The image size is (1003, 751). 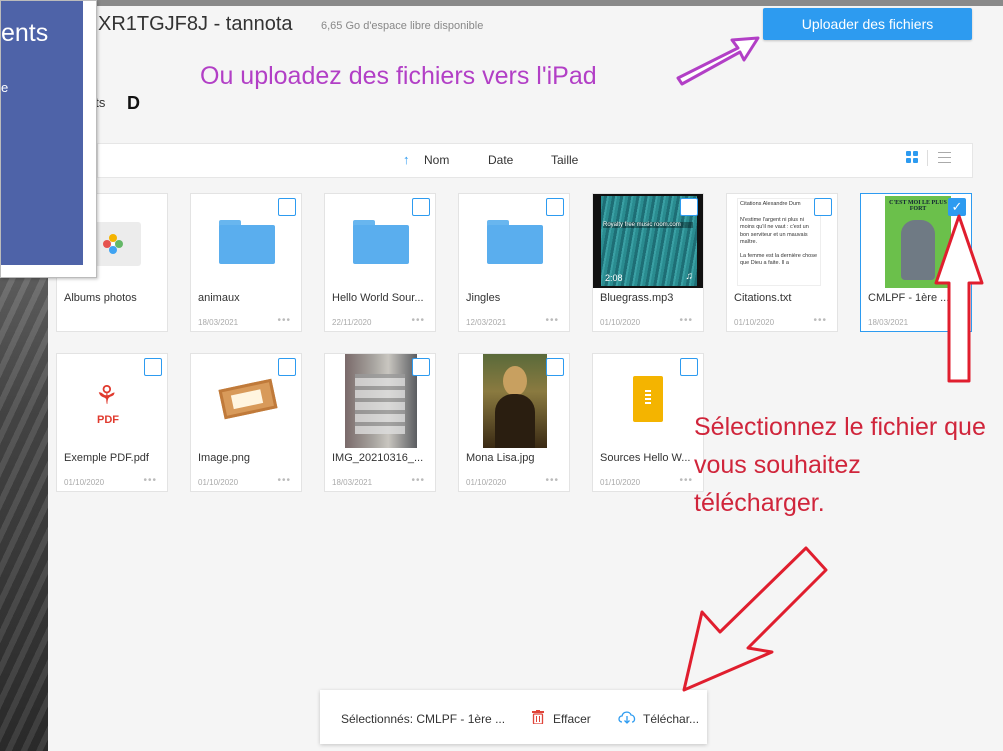 What do you see at coordinates (648, 225) in the screenshot?
I see `album-art-caption: Royalty free music room.com` at bounding box center [648, 225].